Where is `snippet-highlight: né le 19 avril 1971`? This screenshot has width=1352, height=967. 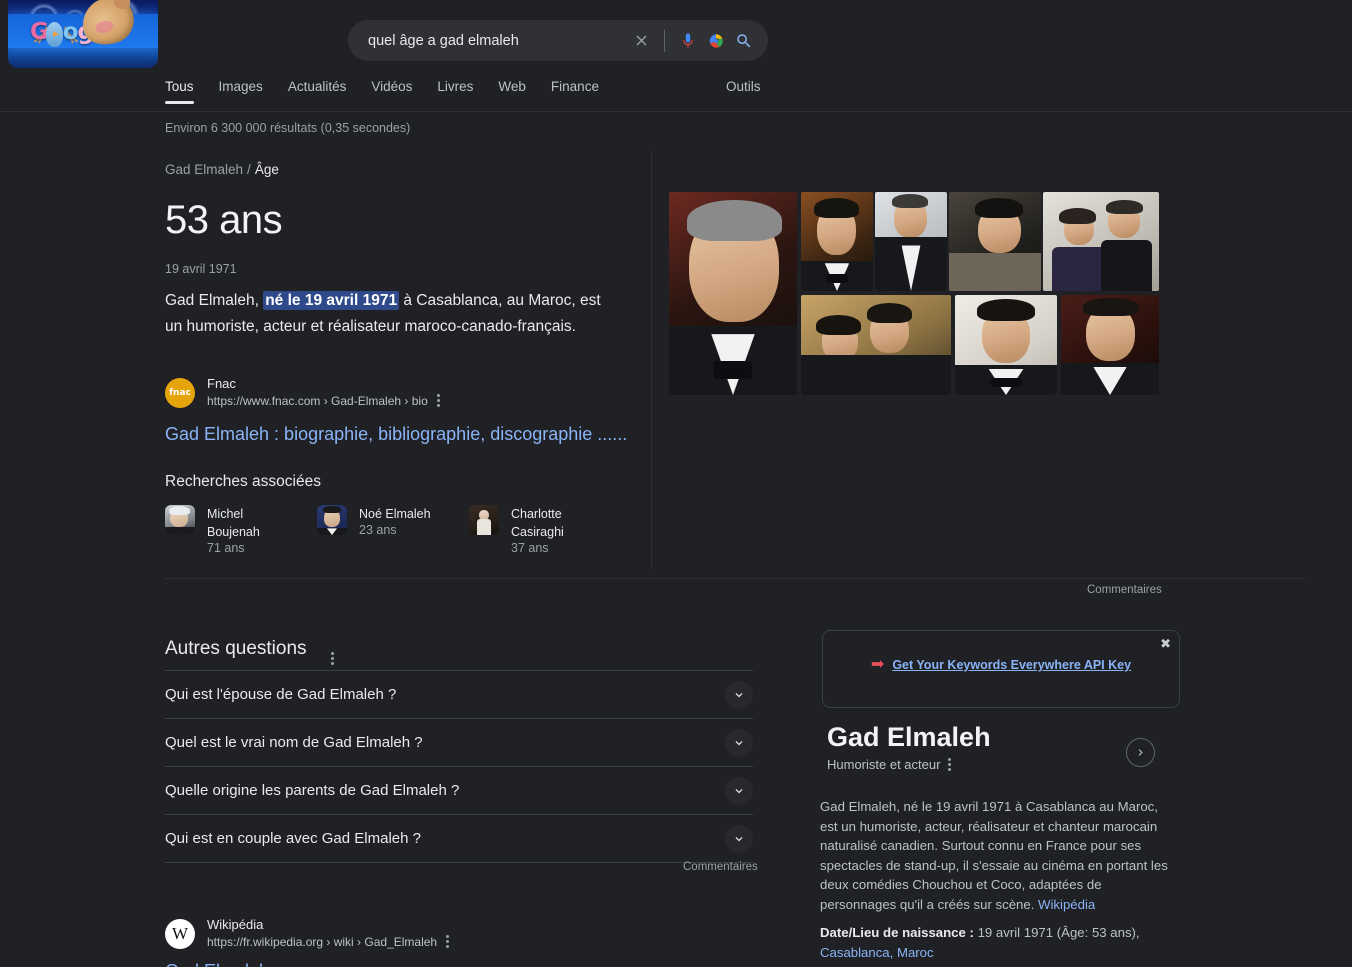 snippet-highlight: né le 19 avril 1971 is located at coordinates (331, 300).